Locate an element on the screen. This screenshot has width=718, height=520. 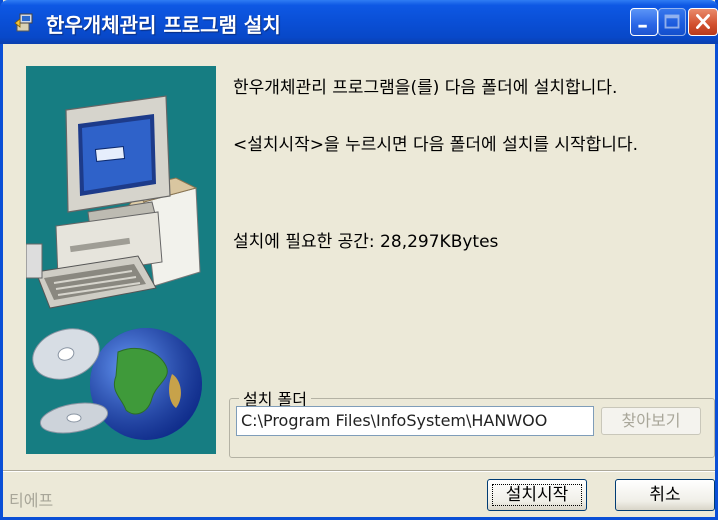
install-path-field: C:\Program Files\InfoSystem\HANWOO is located at coordinates (415, 421).